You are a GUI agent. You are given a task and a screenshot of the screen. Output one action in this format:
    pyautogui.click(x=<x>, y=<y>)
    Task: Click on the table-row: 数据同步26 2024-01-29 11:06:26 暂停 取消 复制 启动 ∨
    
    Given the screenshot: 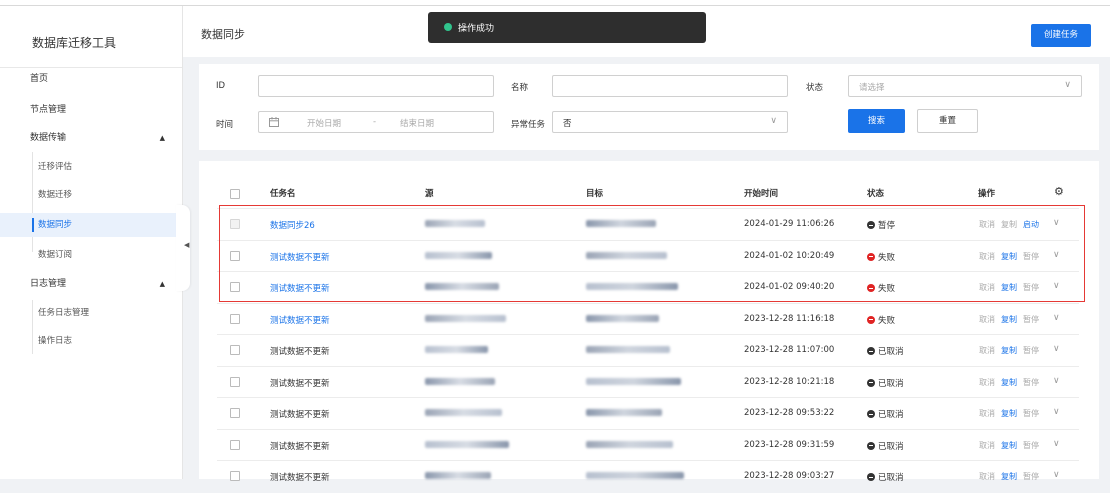 What is the action you would take?
    pyautogui.click(x=648, y=224)
    